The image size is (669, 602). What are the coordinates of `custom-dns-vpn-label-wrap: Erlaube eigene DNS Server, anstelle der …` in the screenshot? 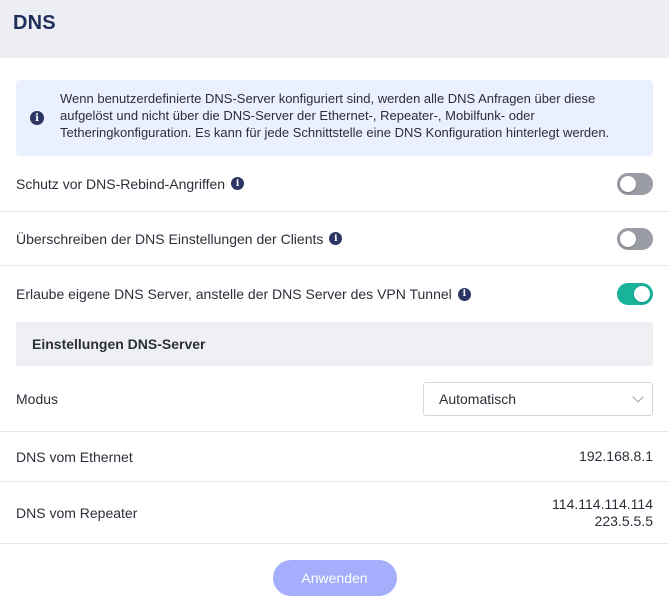 It's located at (243, 294).